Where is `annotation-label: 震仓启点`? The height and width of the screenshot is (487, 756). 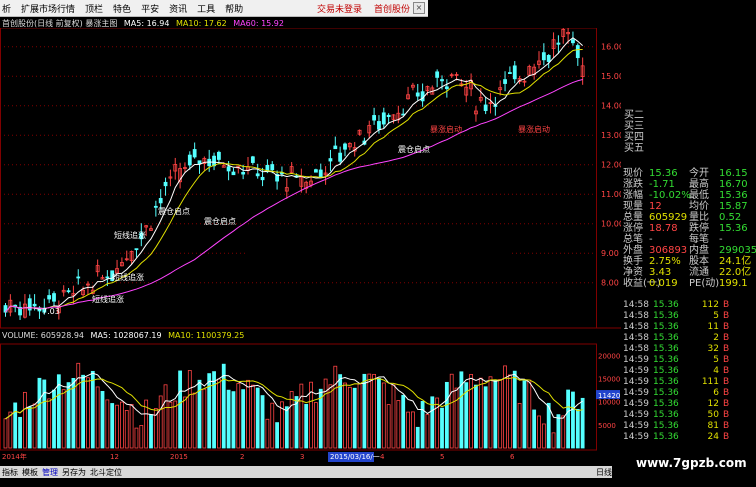 annotation-label: 震仓启点 is located at coordinates (174, 211).